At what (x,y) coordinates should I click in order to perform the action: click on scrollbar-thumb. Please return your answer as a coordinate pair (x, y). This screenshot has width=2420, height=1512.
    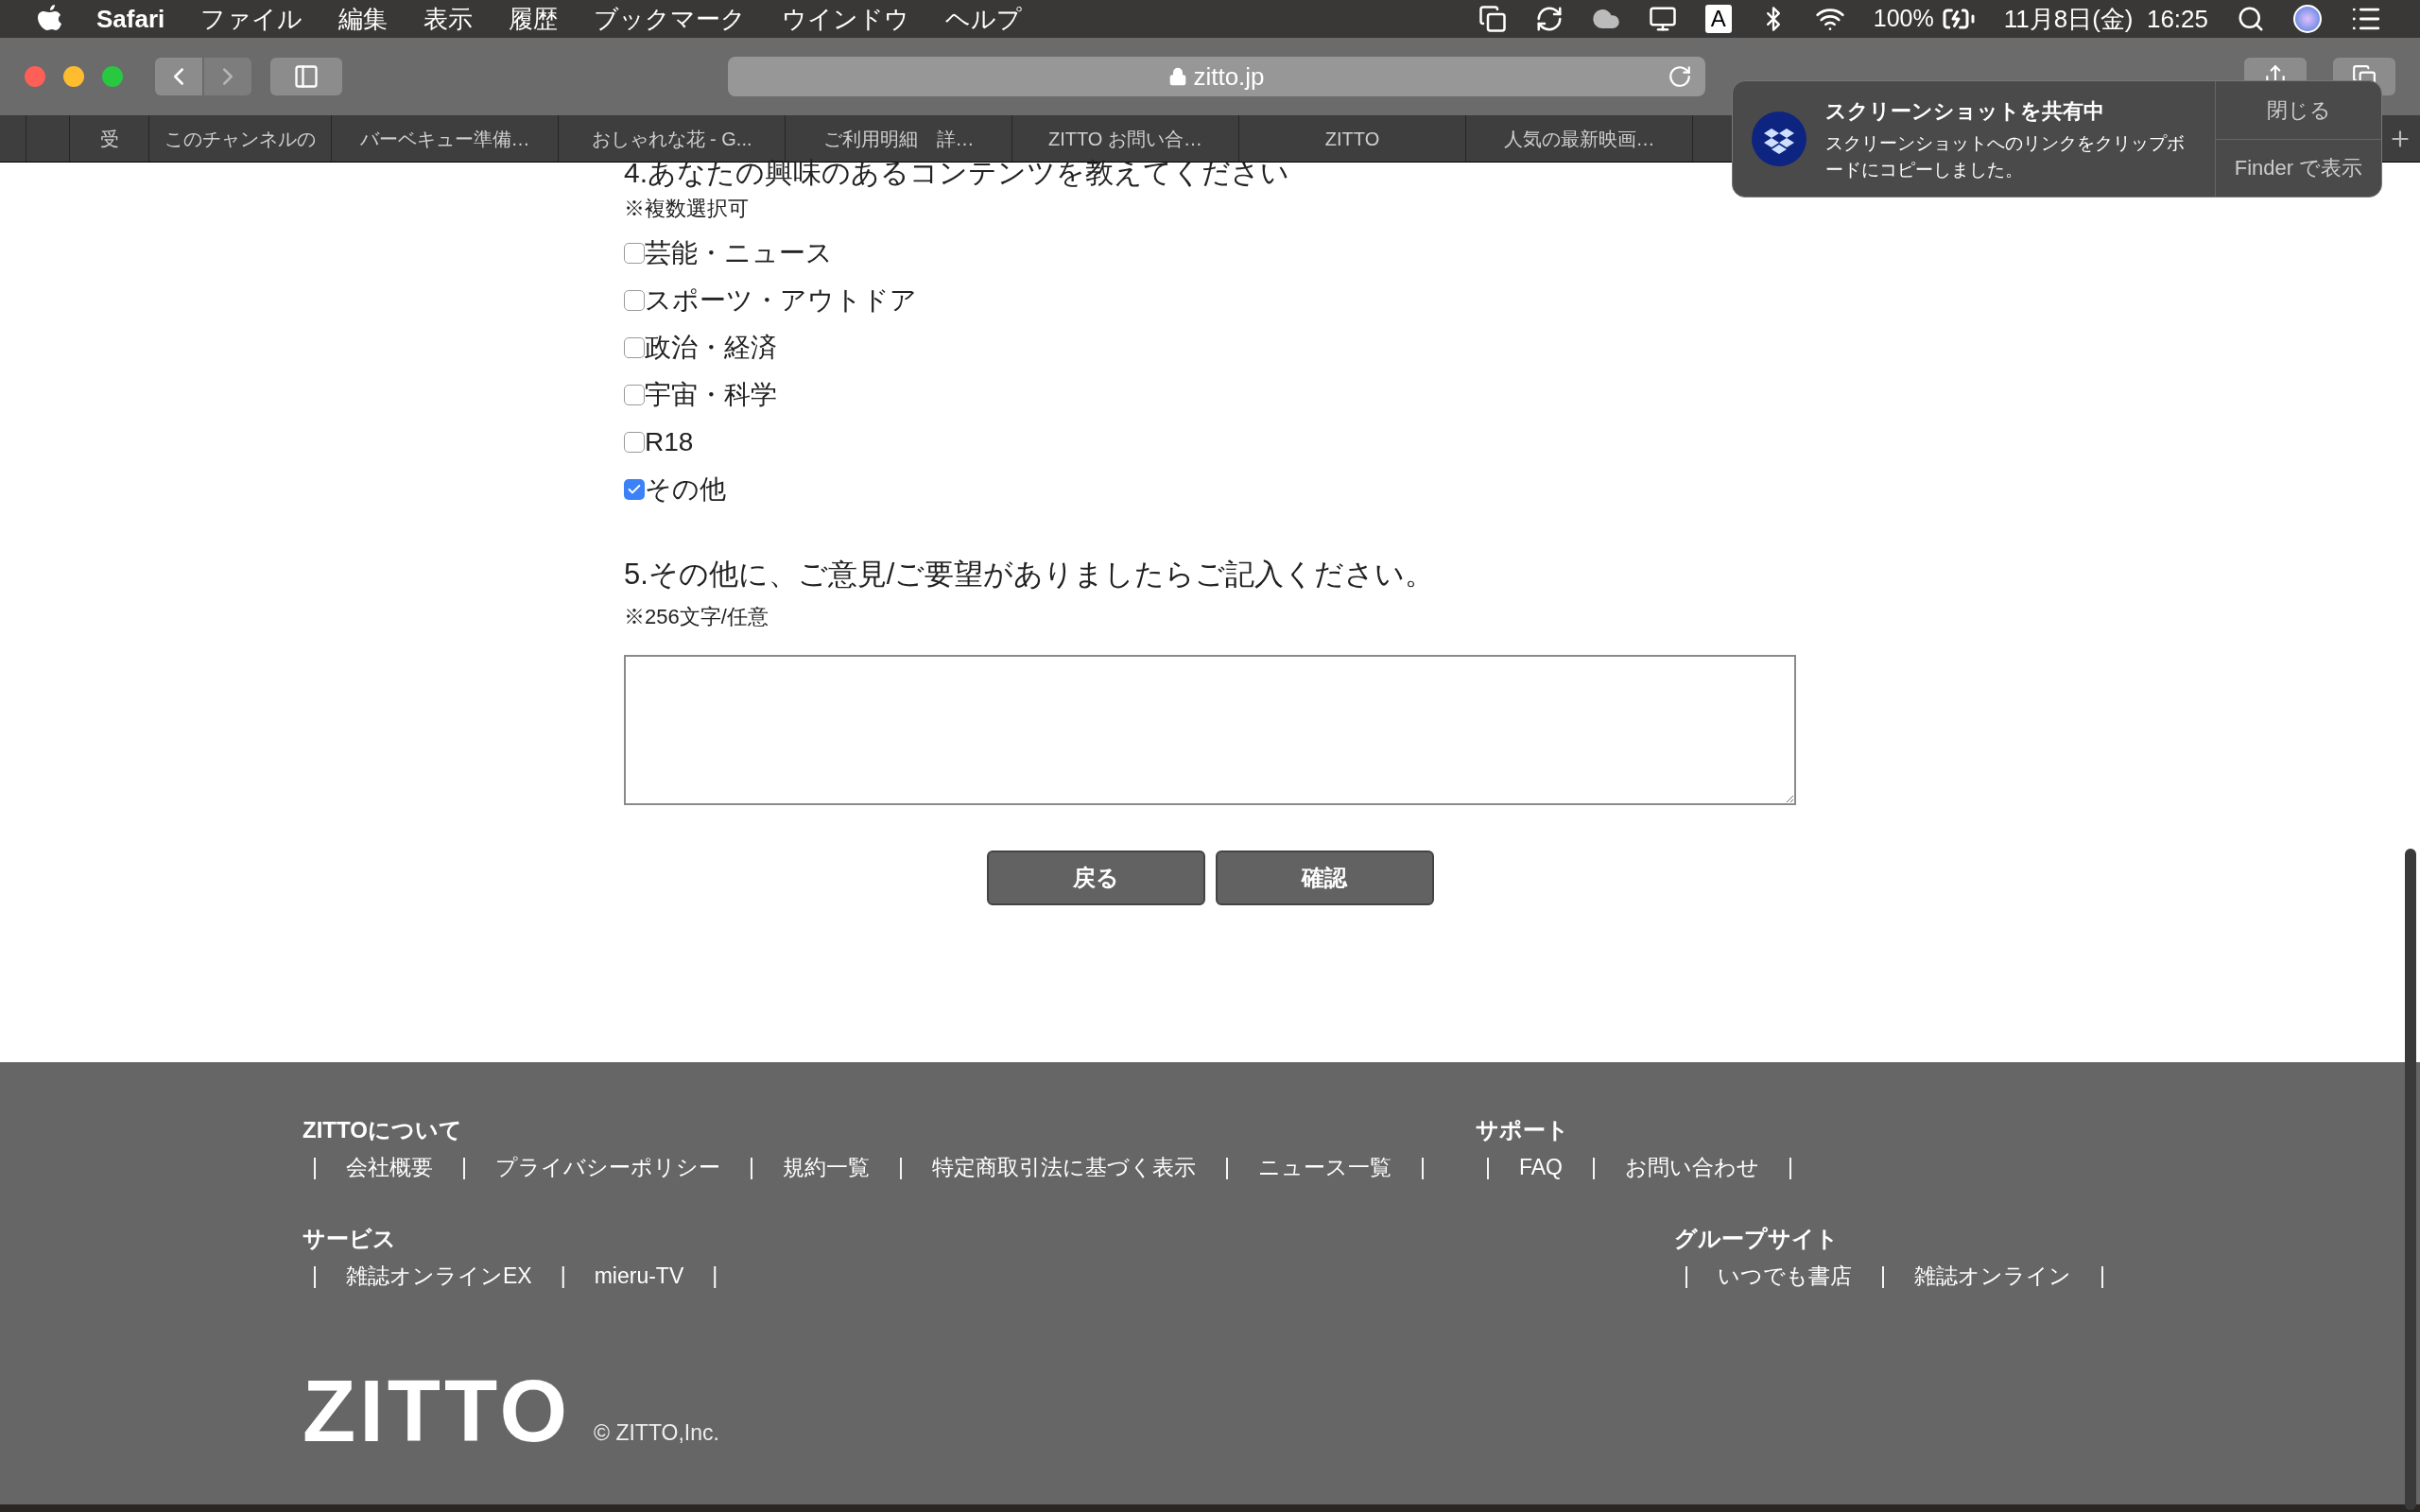
    Looking at the image, I should click on (2410, 1179).